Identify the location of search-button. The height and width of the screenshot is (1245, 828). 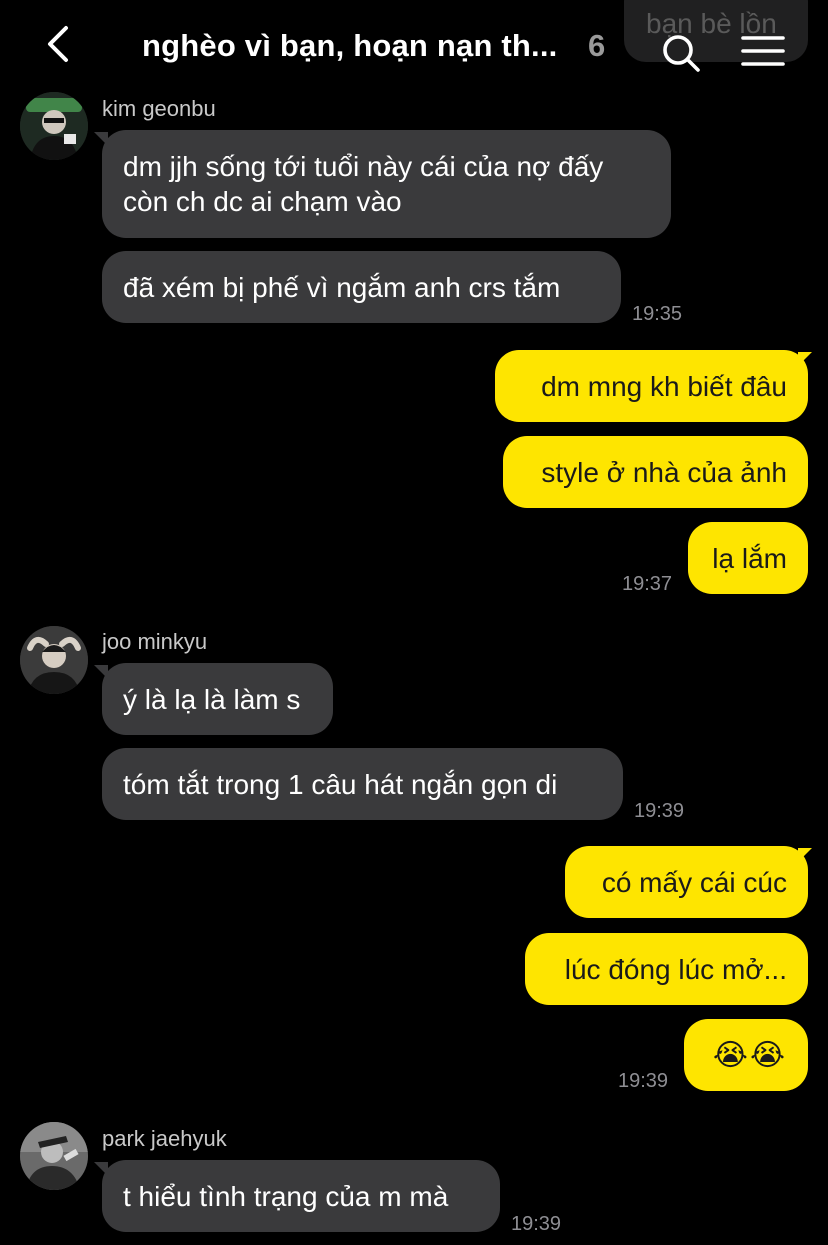
(681, 53).